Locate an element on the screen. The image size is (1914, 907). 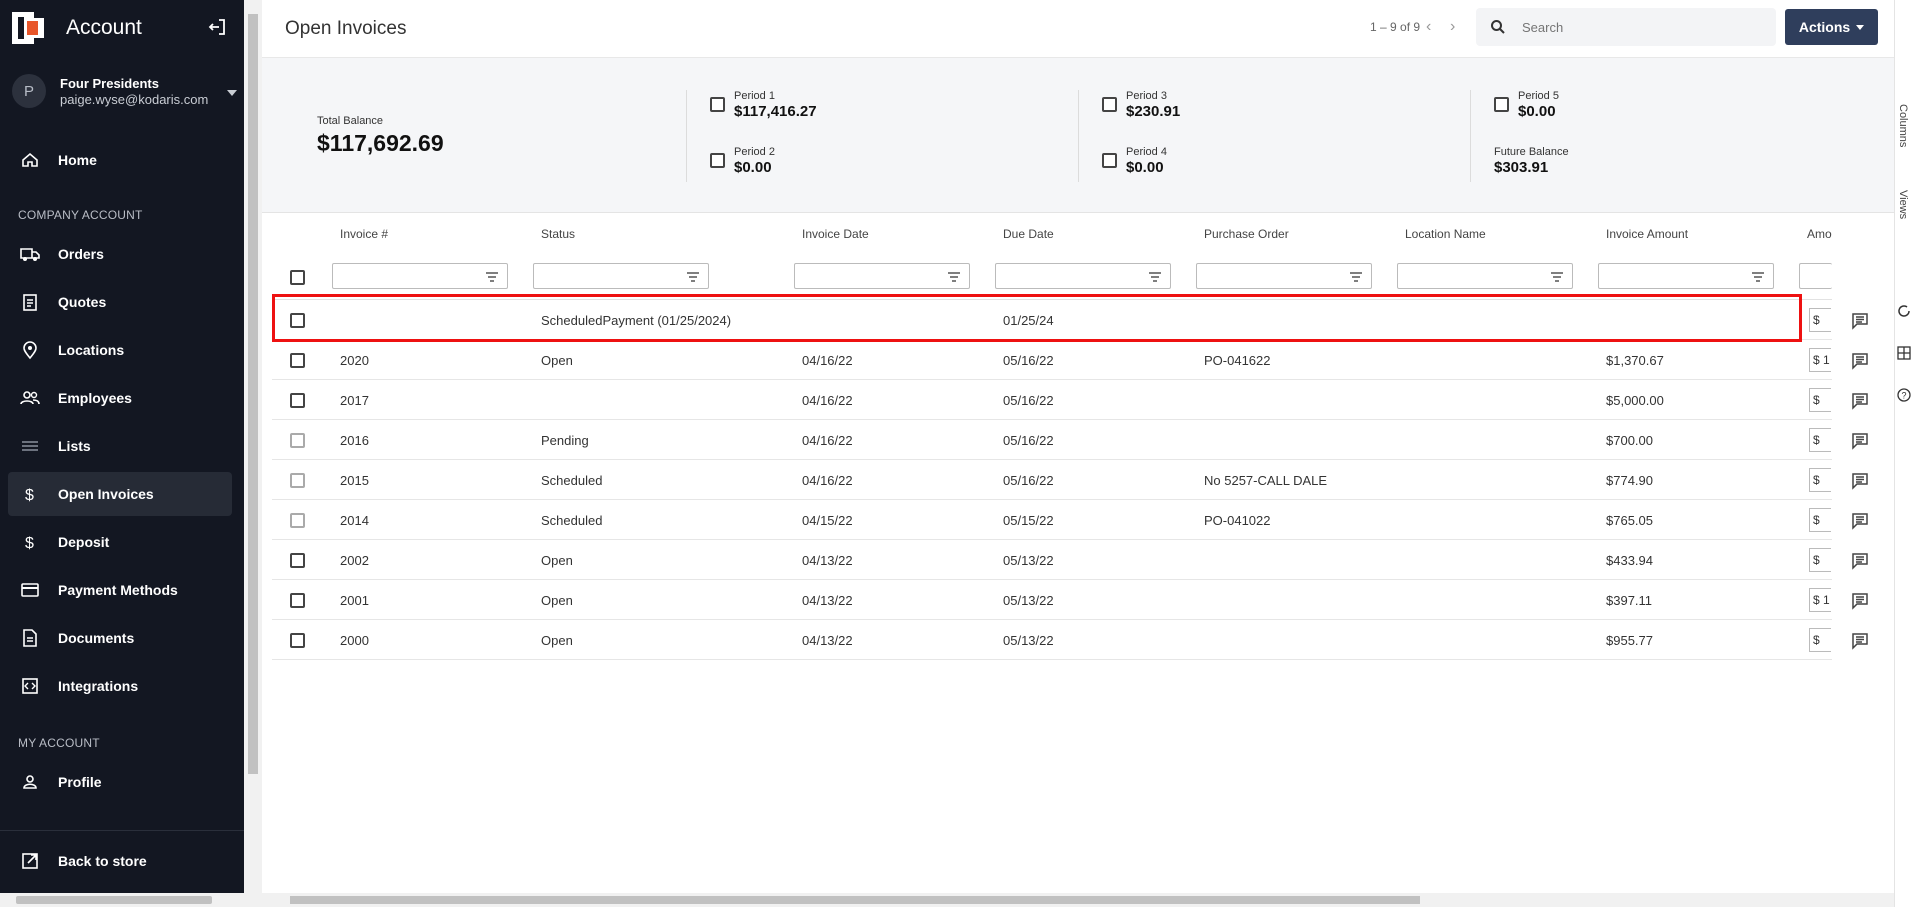
columns-tab: Columns is located at coordinates (1903, 125).